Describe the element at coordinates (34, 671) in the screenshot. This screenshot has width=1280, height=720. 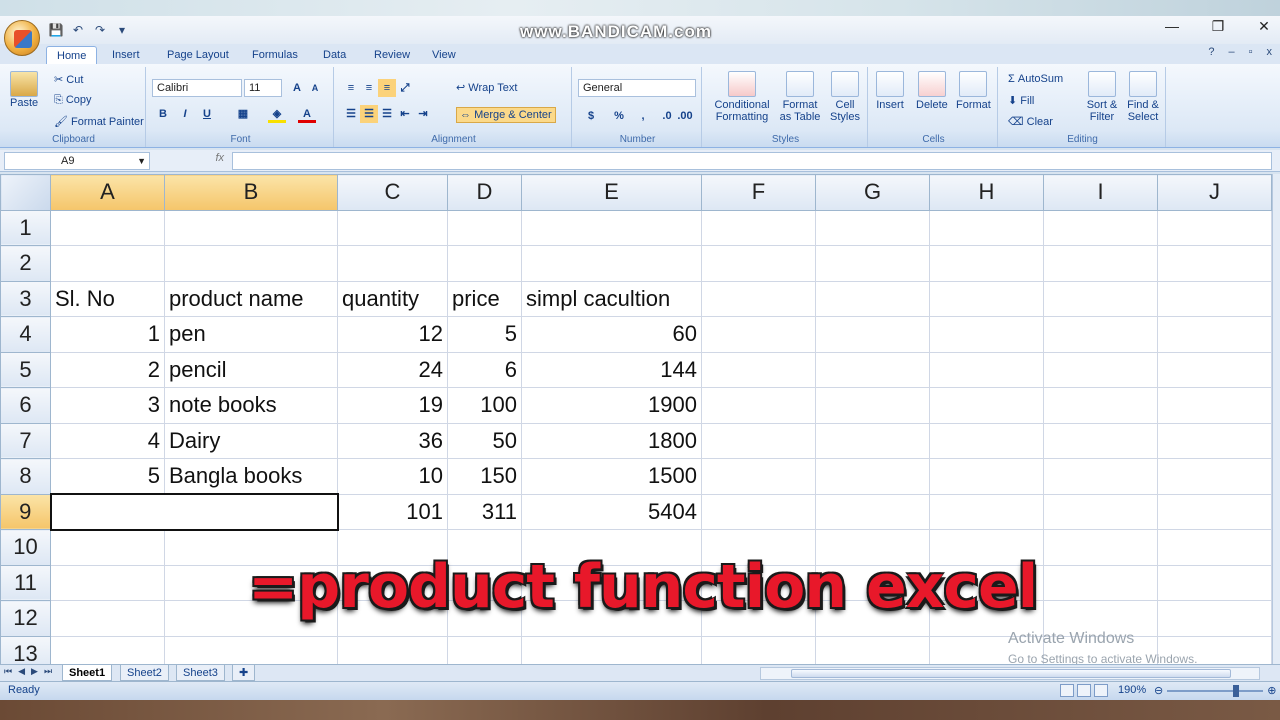
I see `next-sheet-icon: ▶` at that location.